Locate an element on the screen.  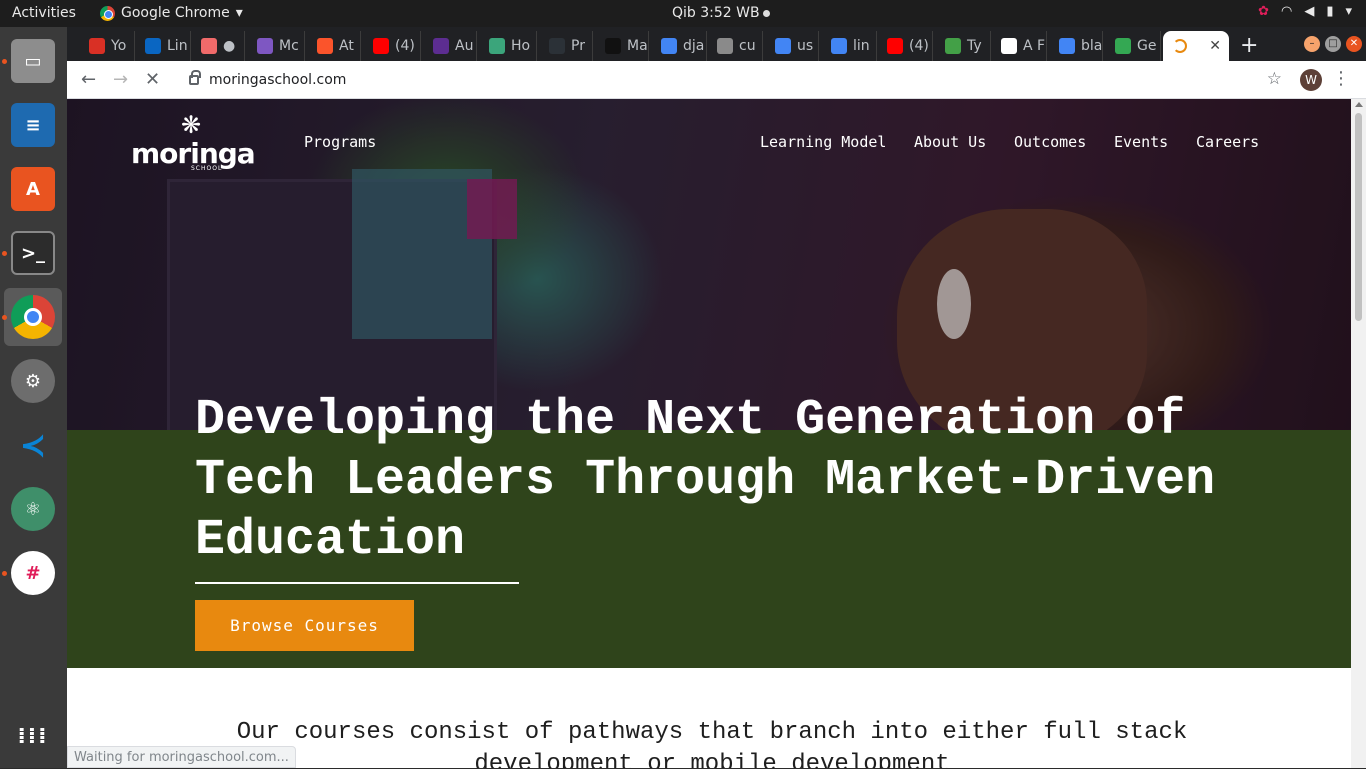
browse-courses-button: Browse Courses is located at coordinates (304, 625).